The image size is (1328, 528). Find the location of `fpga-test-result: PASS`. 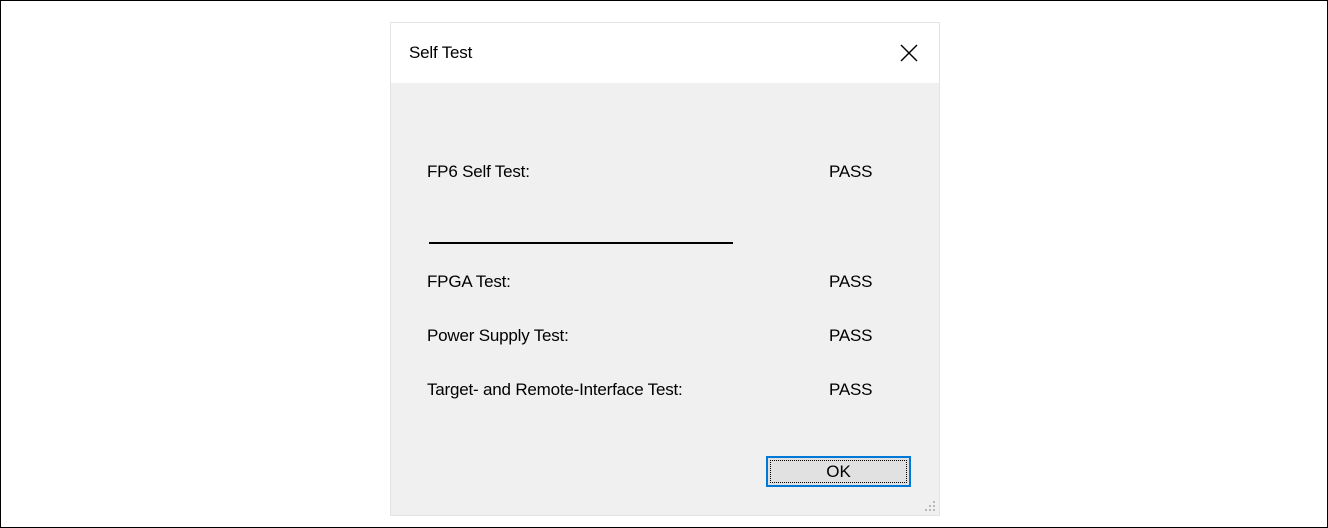

fpga-test-result: PASS is located at coordinates (851, 281).